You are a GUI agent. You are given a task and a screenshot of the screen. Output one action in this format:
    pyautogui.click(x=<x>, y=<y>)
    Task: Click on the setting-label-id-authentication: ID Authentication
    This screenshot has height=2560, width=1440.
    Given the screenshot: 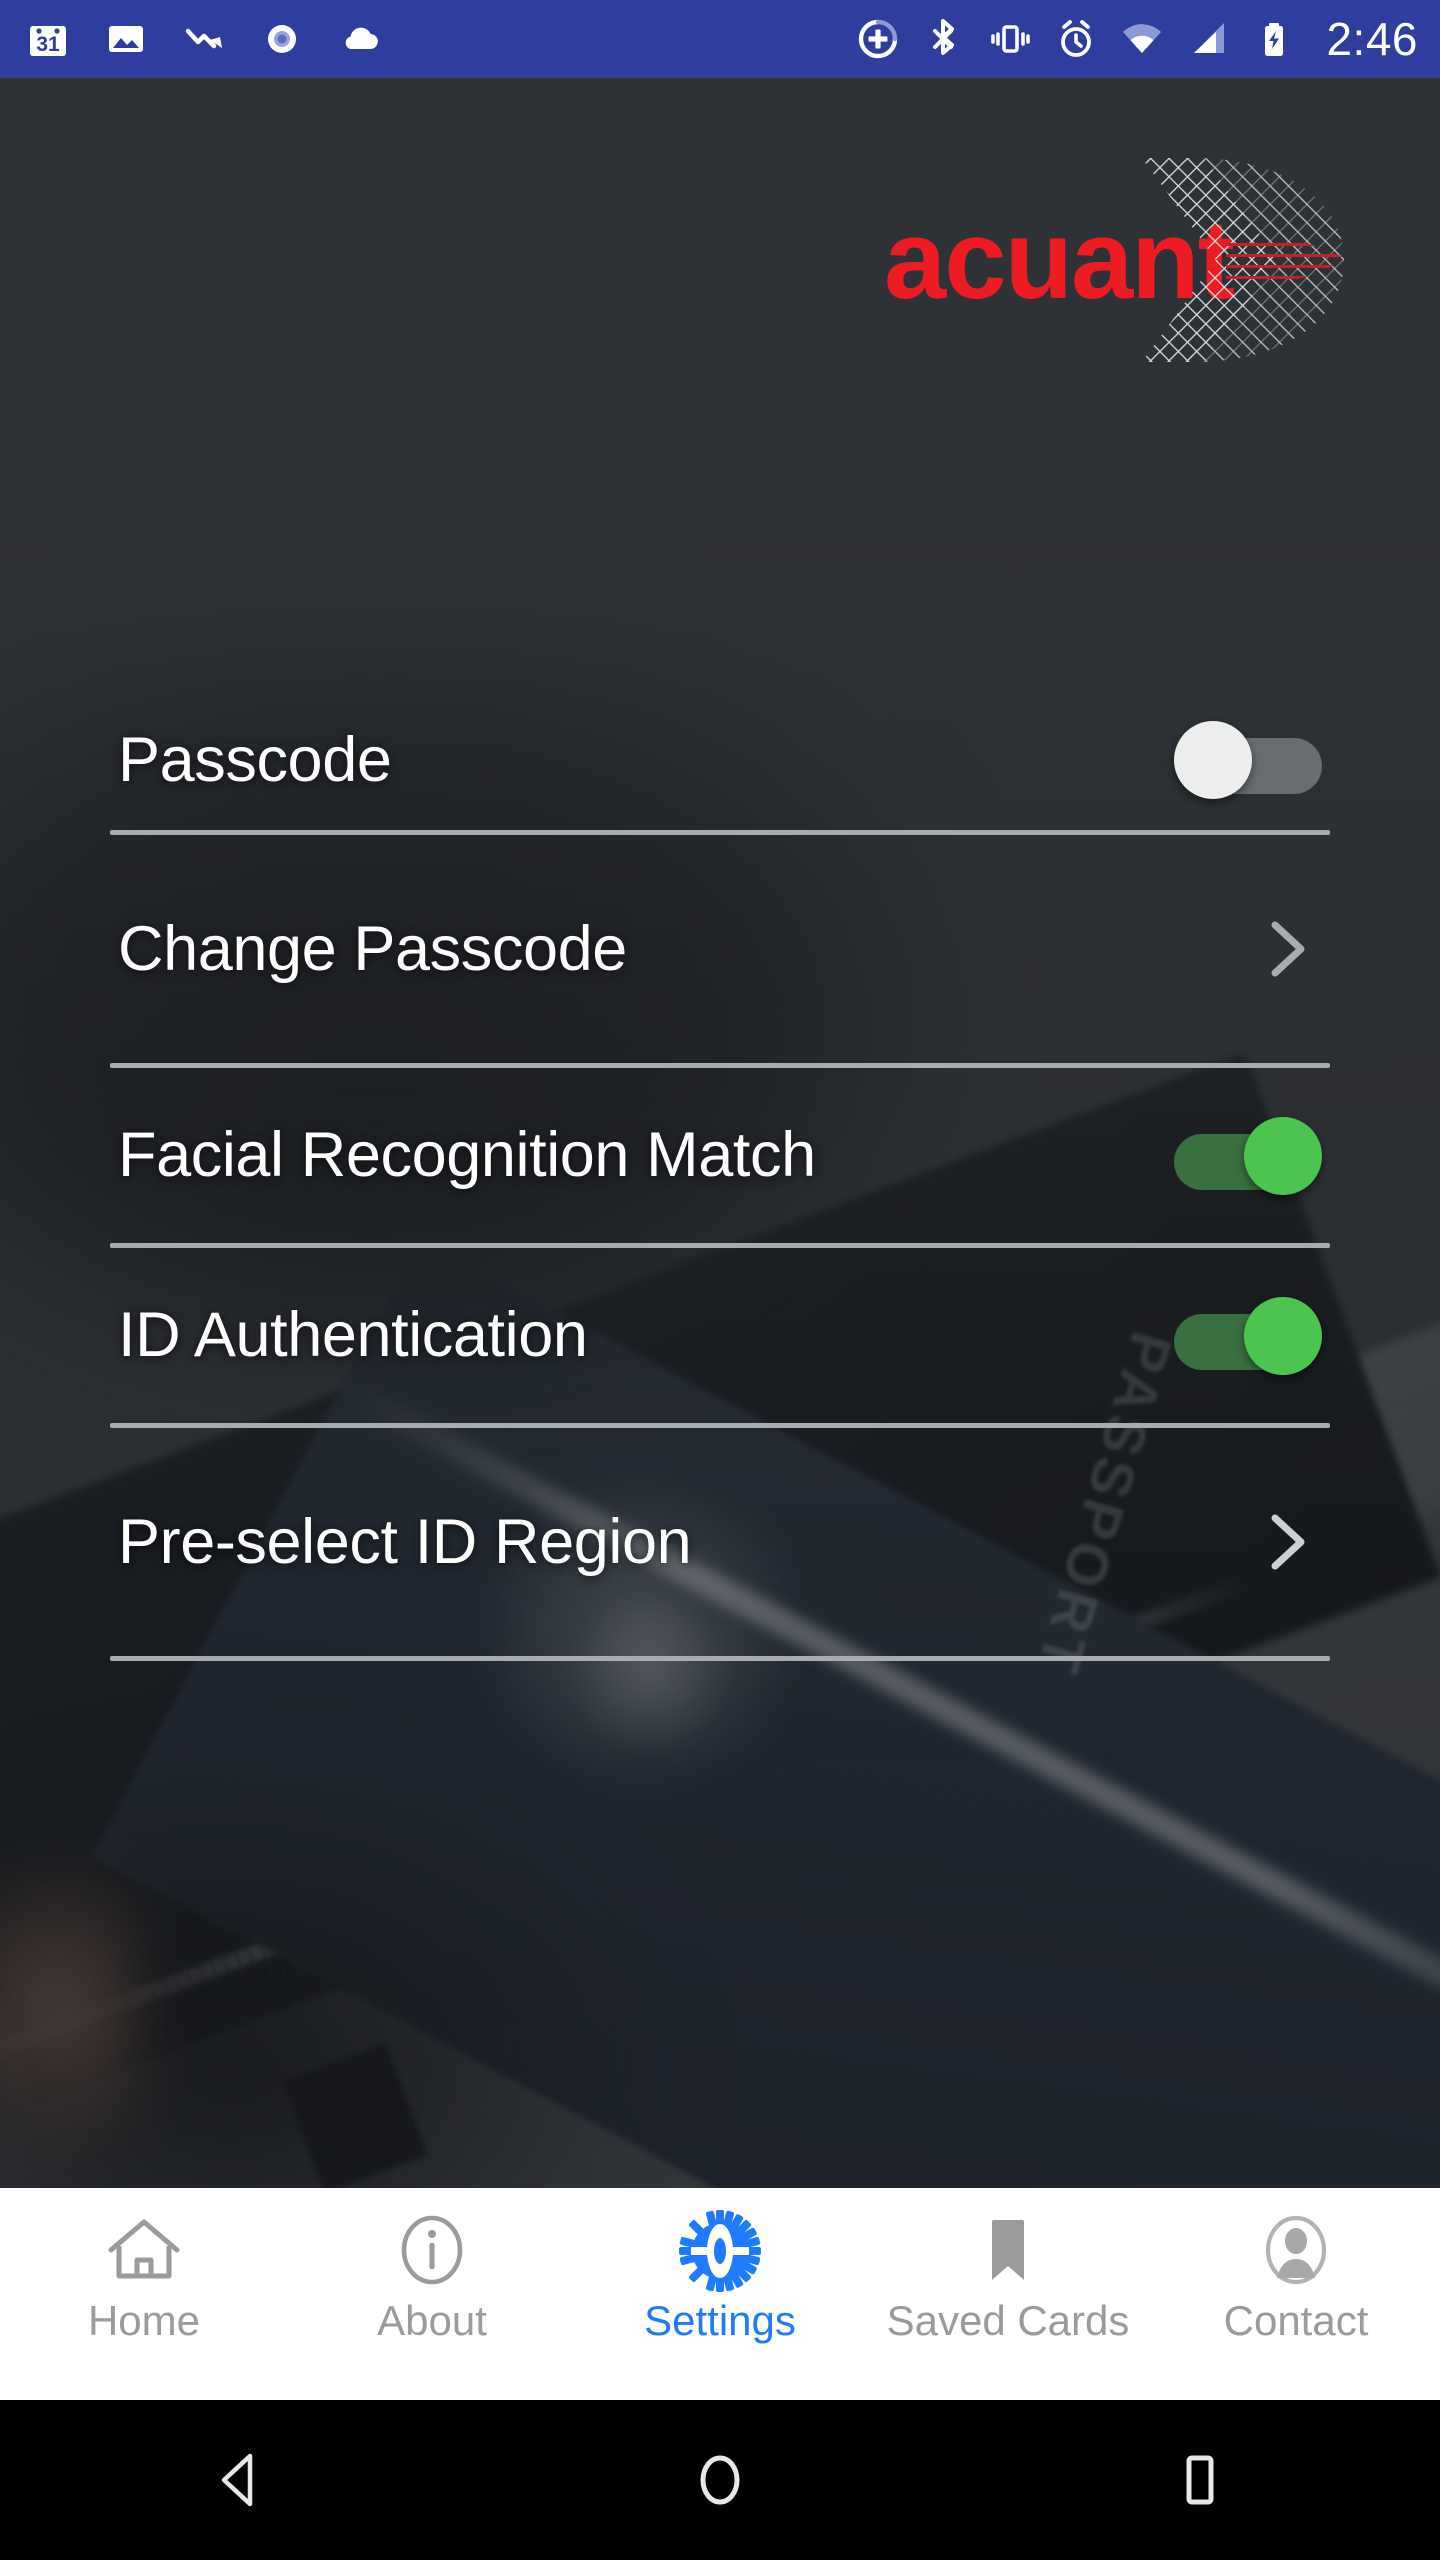 What is the action you would take?
    pyautogui.click(x=353, y=1335)
    